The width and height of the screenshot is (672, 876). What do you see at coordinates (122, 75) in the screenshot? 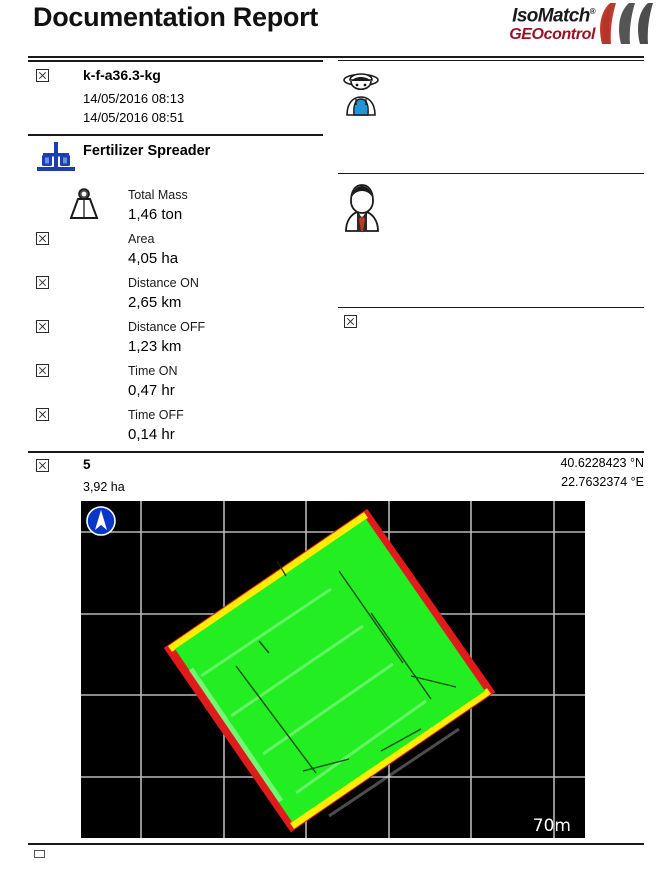
I see `task-name: k-f-a36.3-kg` at bounding box center [122, 75].